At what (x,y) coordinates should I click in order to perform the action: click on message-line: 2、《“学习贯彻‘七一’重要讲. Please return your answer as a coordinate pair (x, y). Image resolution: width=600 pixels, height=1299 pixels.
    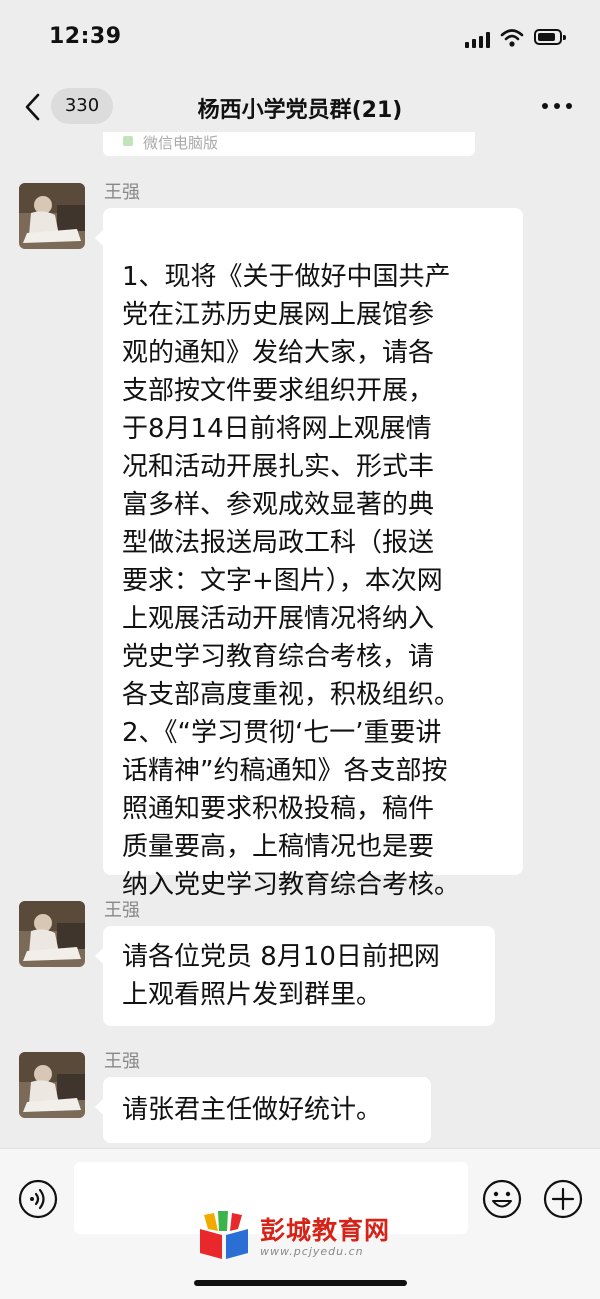
    Looking at the image, I should click on (282, 733).